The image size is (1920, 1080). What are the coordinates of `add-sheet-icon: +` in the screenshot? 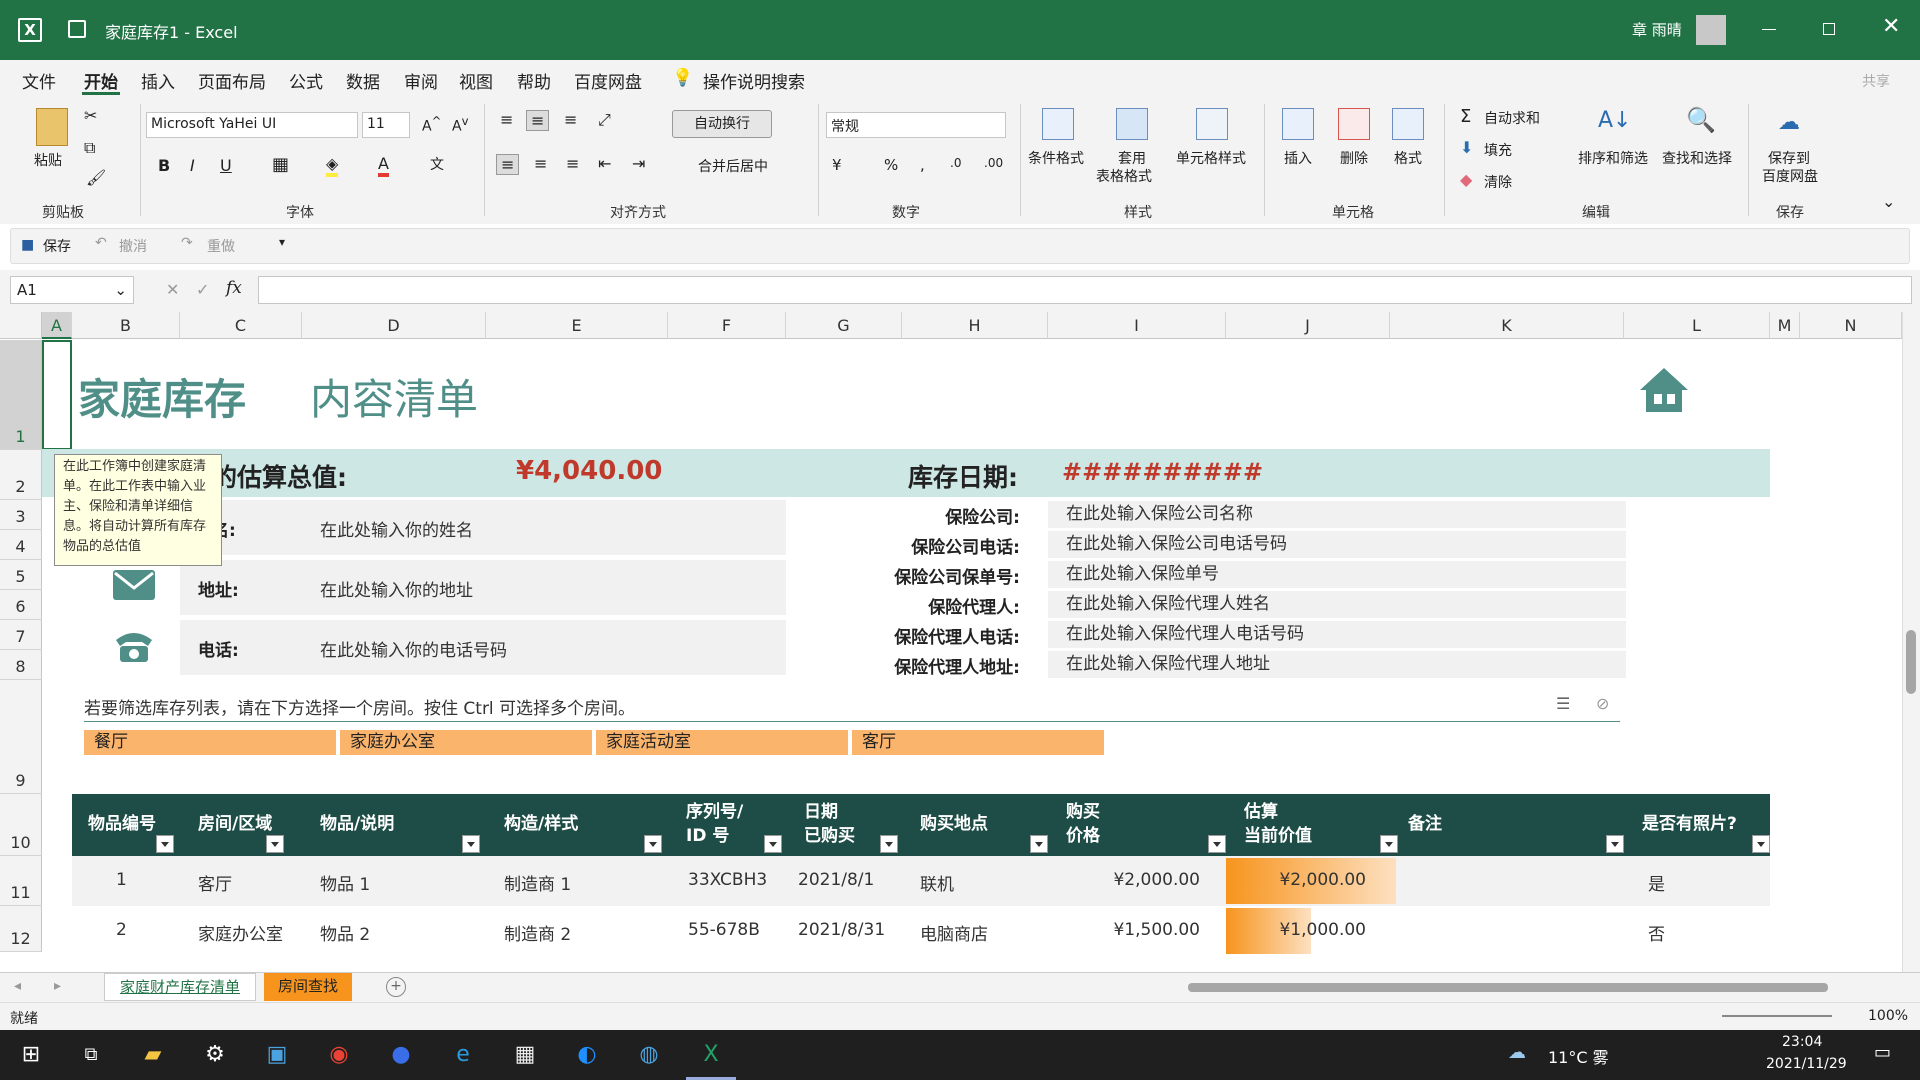 It's located at (396, 987).